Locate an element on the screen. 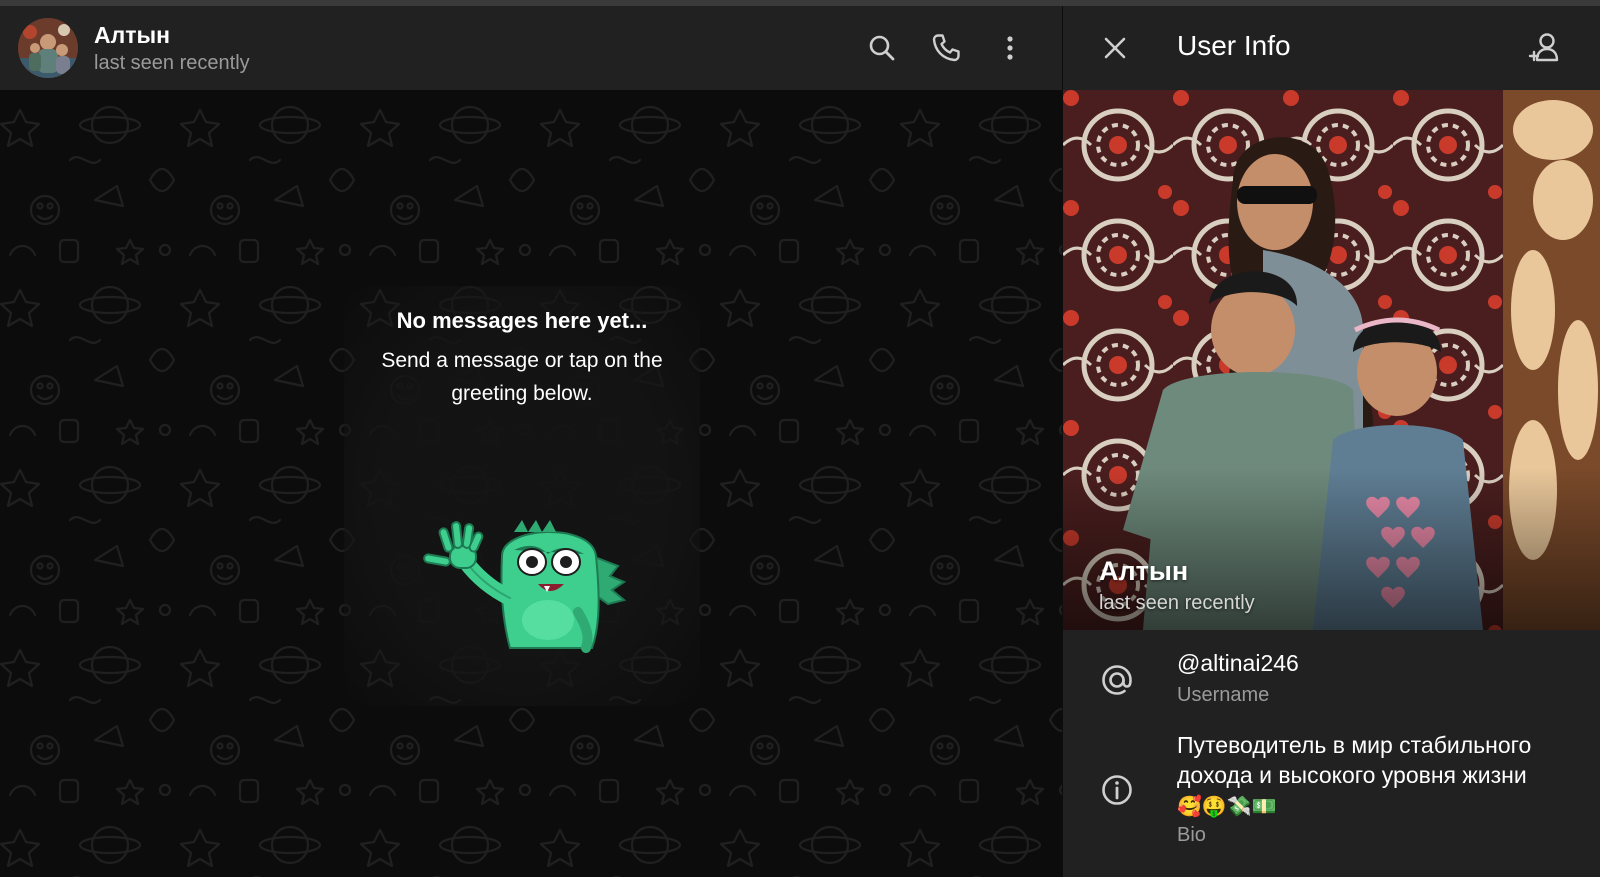 The height and width of the screenshot is (877, 1600). close-icon is located at coordinates (1115, 48).